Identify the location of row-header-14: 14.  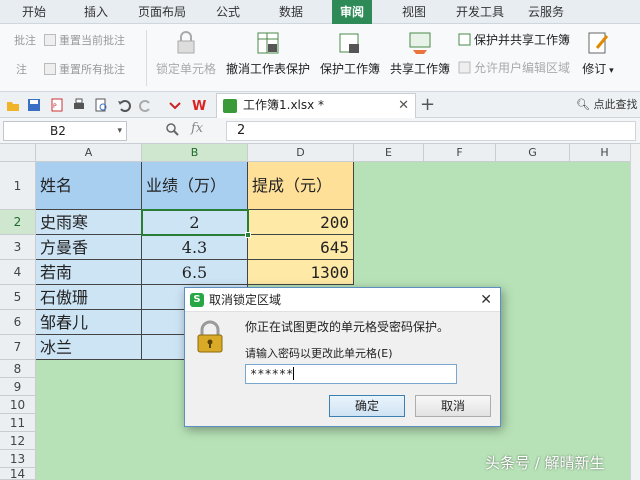
(18, 474).